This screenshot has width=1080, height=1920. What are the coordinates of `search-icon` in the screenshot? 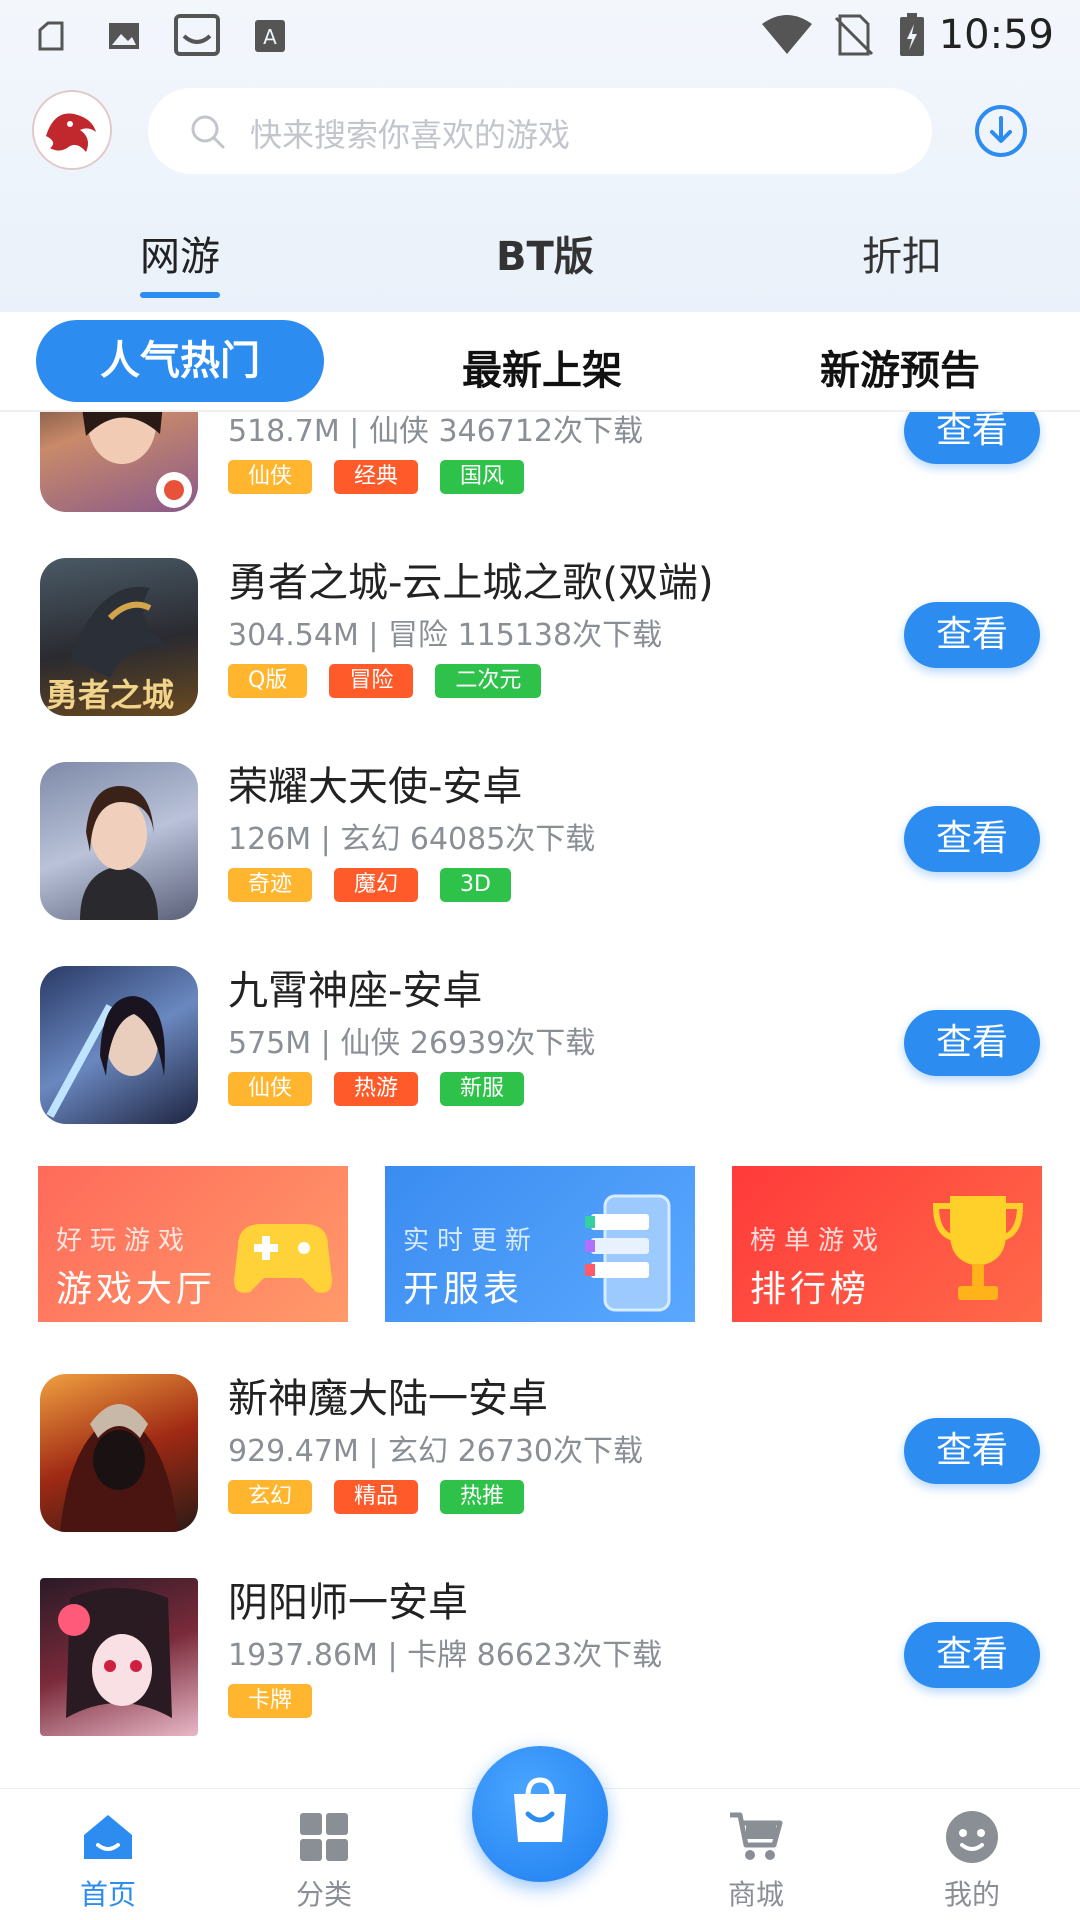 It's located at (208, 132).